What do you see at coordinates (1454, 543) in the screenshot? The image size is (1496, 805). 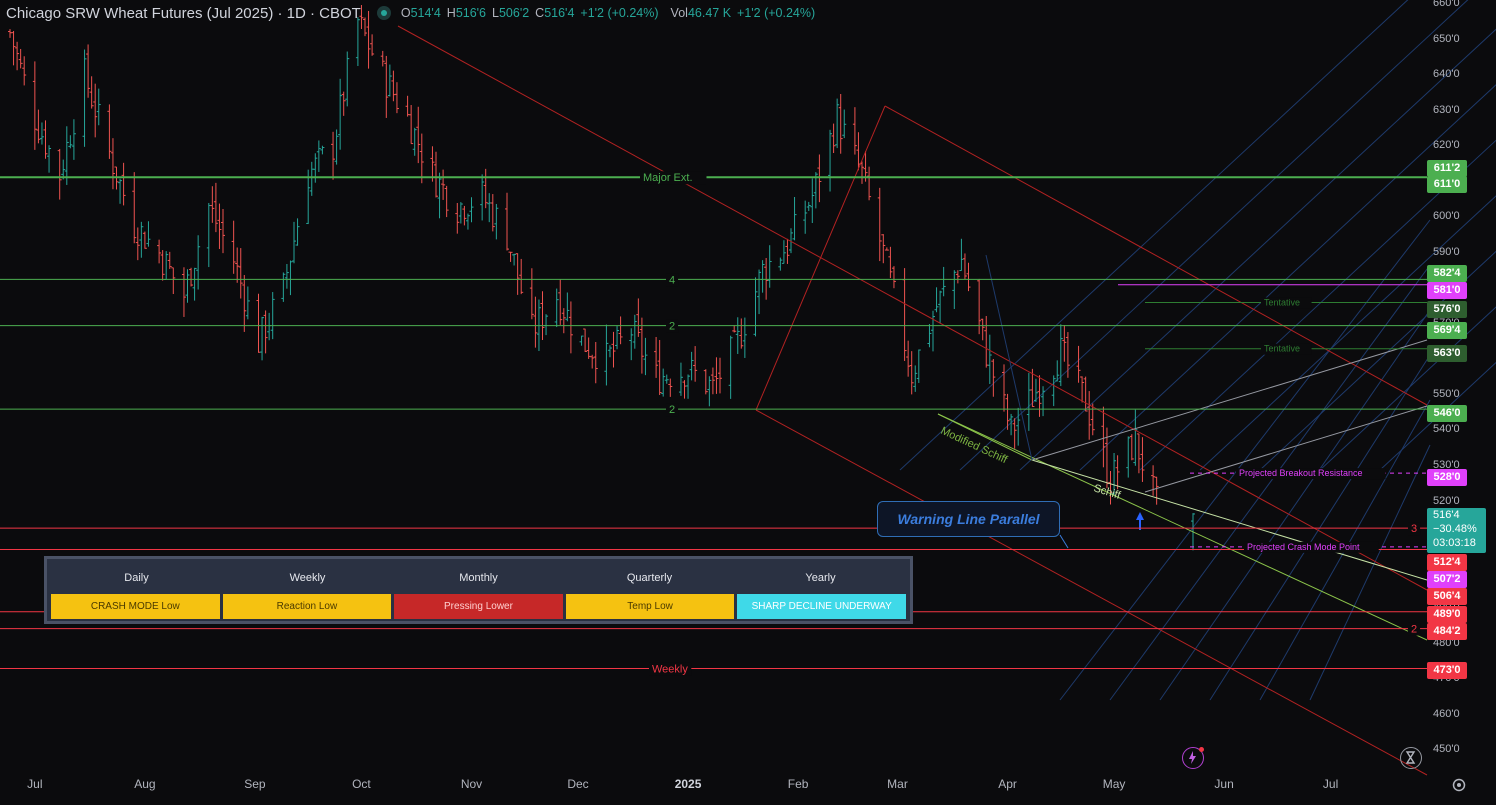 I see `bar-timer: 03:03:18` at bounding box center [1454, 543].